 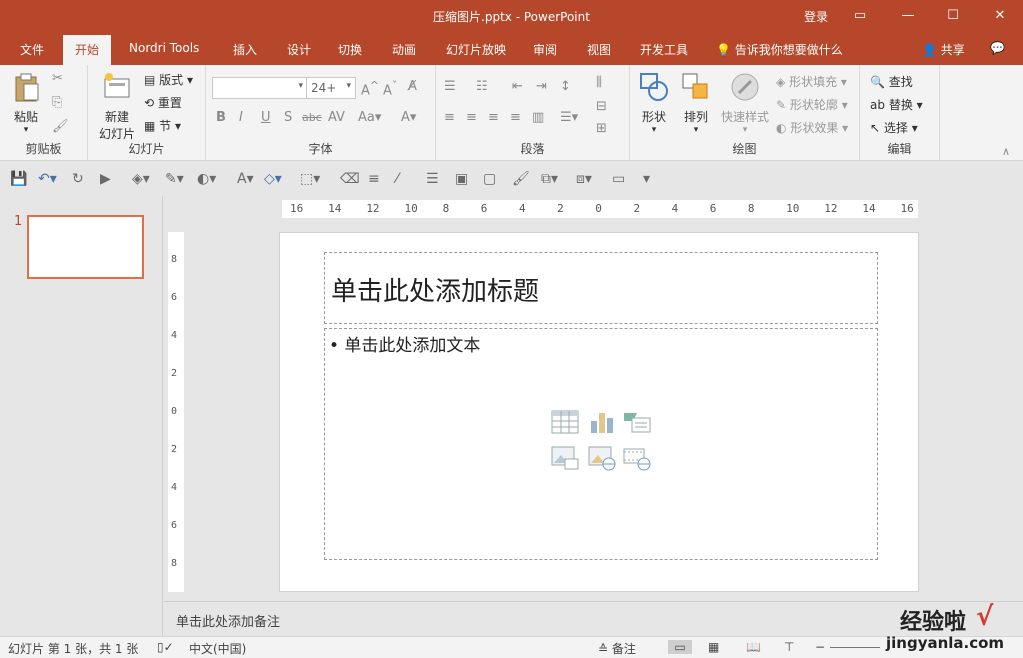 What do you see at coordinates (408, 117) in the screenshot?
I see `font-color-icon: A▾` at bounding box center [408, 117].